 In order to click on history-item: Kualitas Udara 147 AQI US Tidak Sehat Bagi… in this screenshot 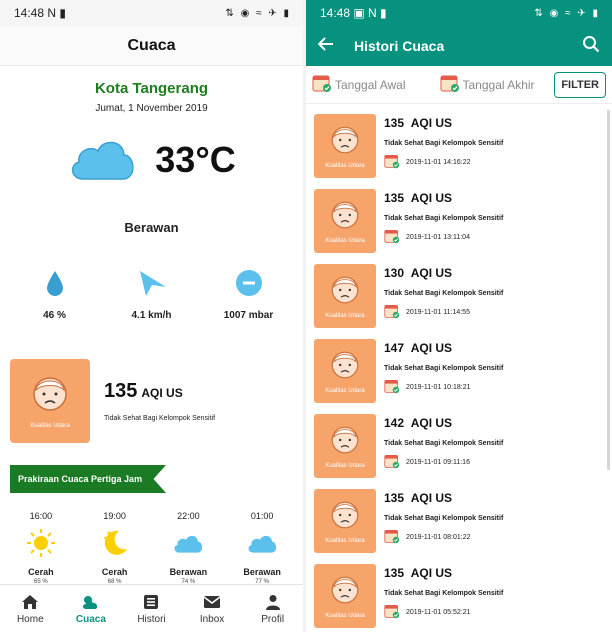, I will do `click(456, 372)`.